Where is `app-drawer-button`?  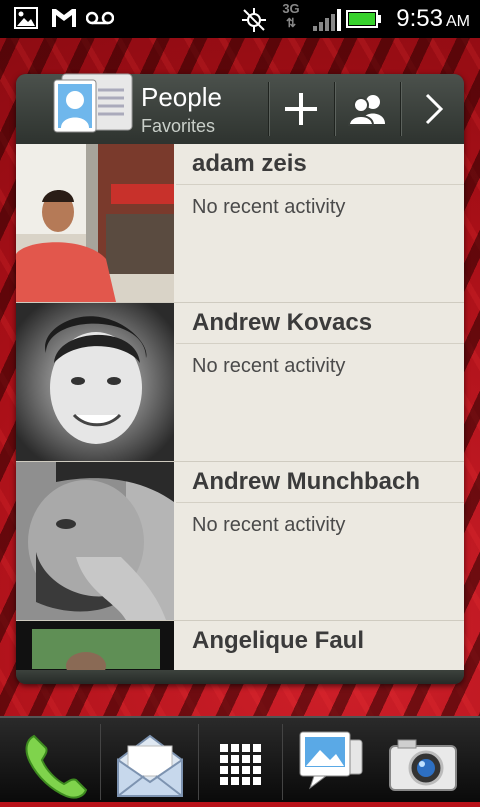
app-drawer-button is located at coordinates (240, 764).